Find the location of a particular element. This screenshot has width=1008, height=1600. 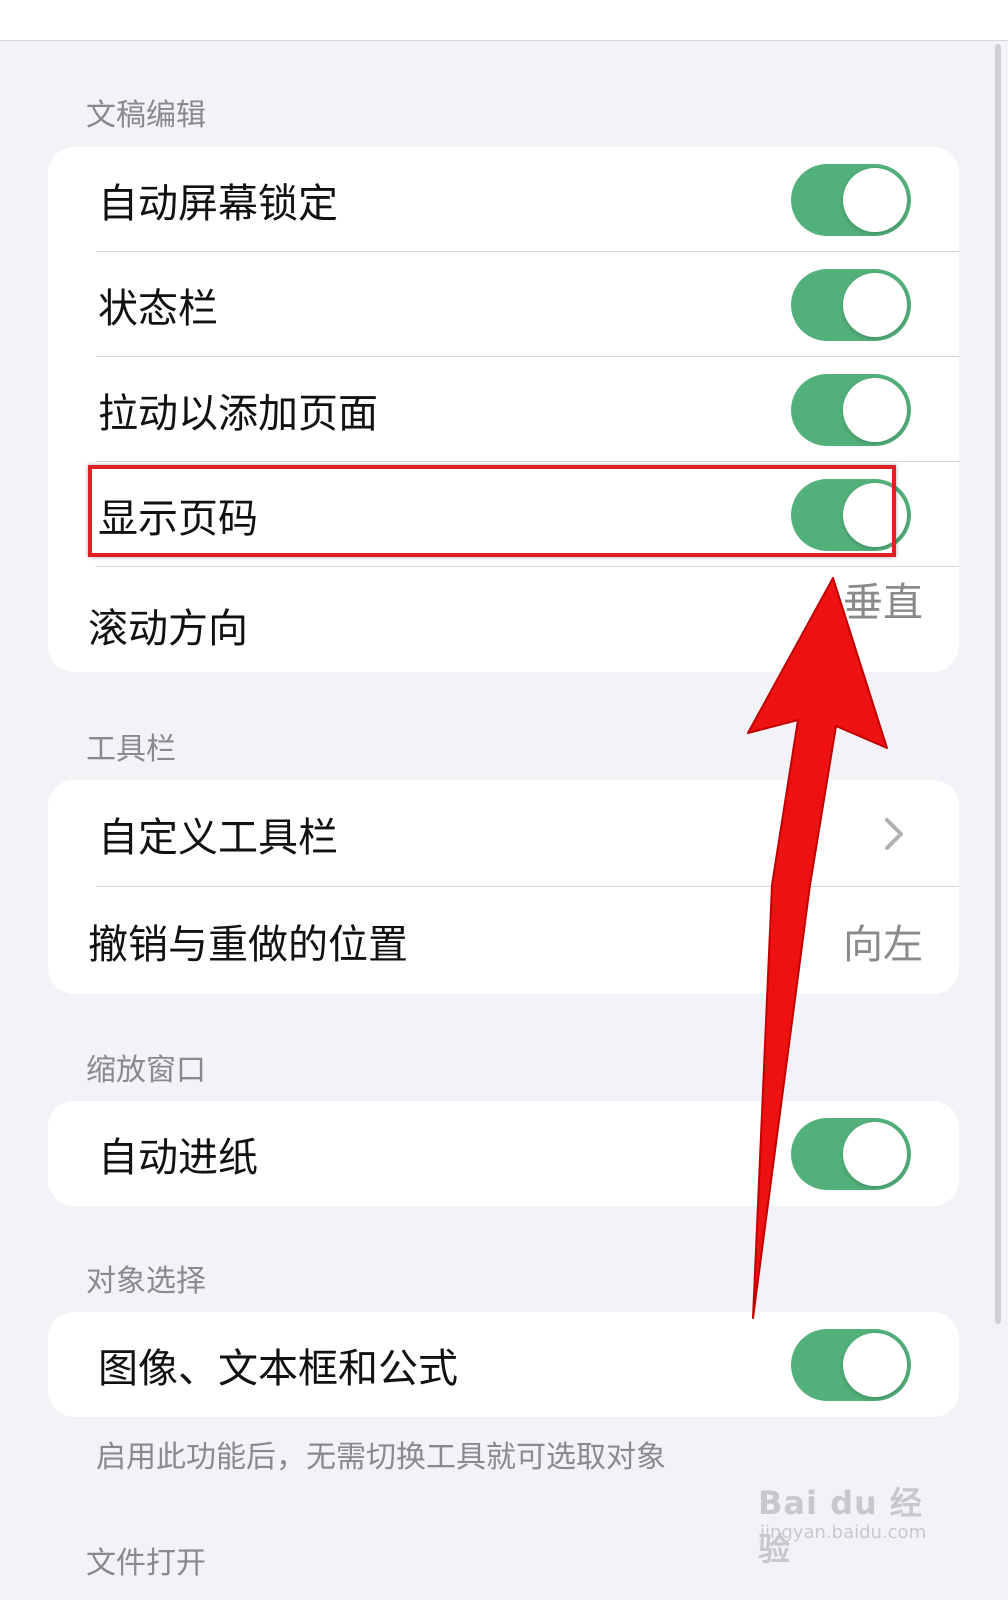

object-selection-footer: 启用此功能后，无需切换工具就可选取对象 is located at coordinates (381, 1457).